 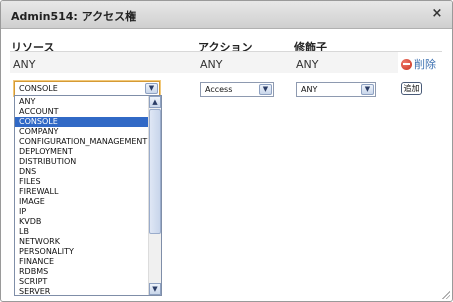 What do you see at coordinates (336, 89) in the screenshot?
I see `modifier-select: ANY ▼` at bounding box center [336, 89].